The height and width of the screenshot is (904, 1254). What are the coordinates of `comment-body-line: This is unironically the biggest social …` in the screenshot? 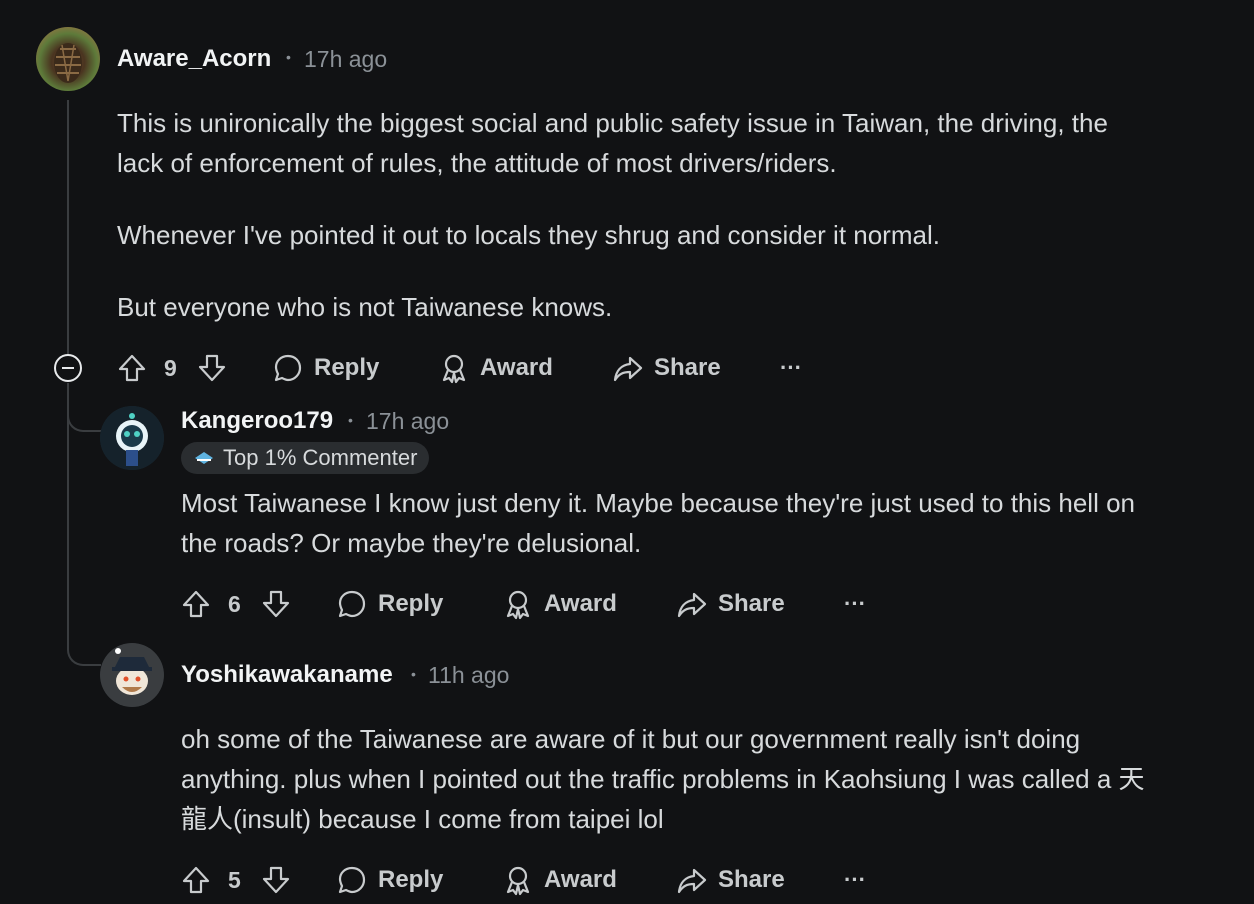 It's located at (612, 123).